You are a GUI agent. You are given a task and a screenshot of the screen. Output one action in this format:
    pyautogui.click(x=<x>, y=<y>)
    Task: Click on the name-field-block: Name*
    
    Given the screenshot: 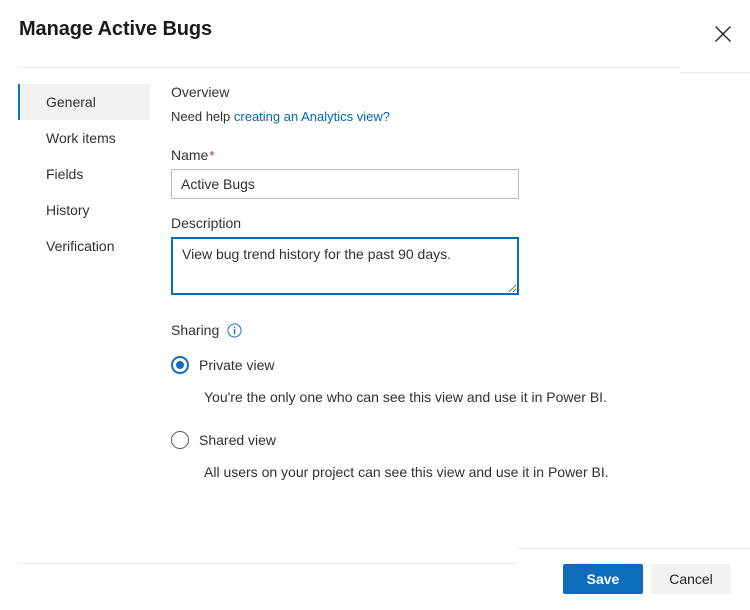 What is the action you would take?
    pyautogui.click(x=451, y=173)
    